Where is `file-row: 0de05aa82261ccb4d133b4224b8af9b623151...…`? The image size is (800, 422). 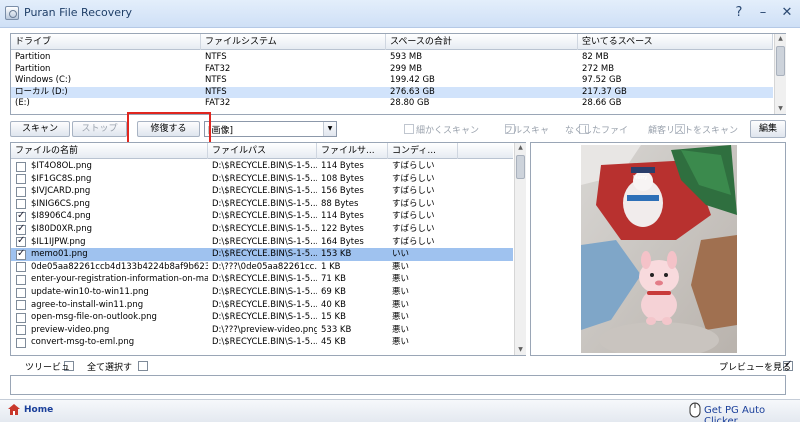
file-row: 0de05aa82261ccb4d133b4224b8af9b623151...… is located at coordinates (262, 267).